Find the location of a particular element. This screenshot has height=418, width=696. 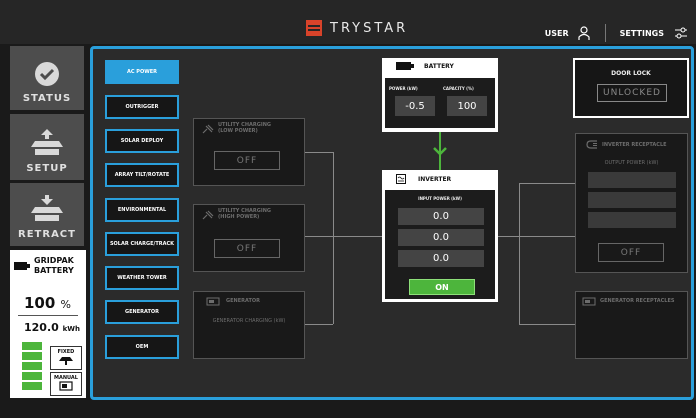

inverter-receptacle-title: INVERTER RECEPTACLE is located at coordinates (634, 145).